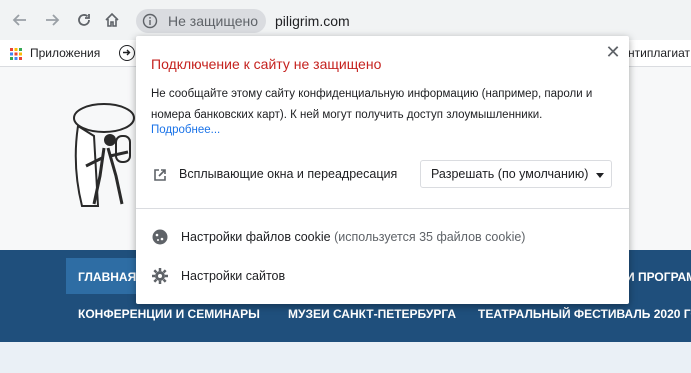 The image size is (691, 373). I want to click on url-domain: piligrim.com, so click(312, 21).